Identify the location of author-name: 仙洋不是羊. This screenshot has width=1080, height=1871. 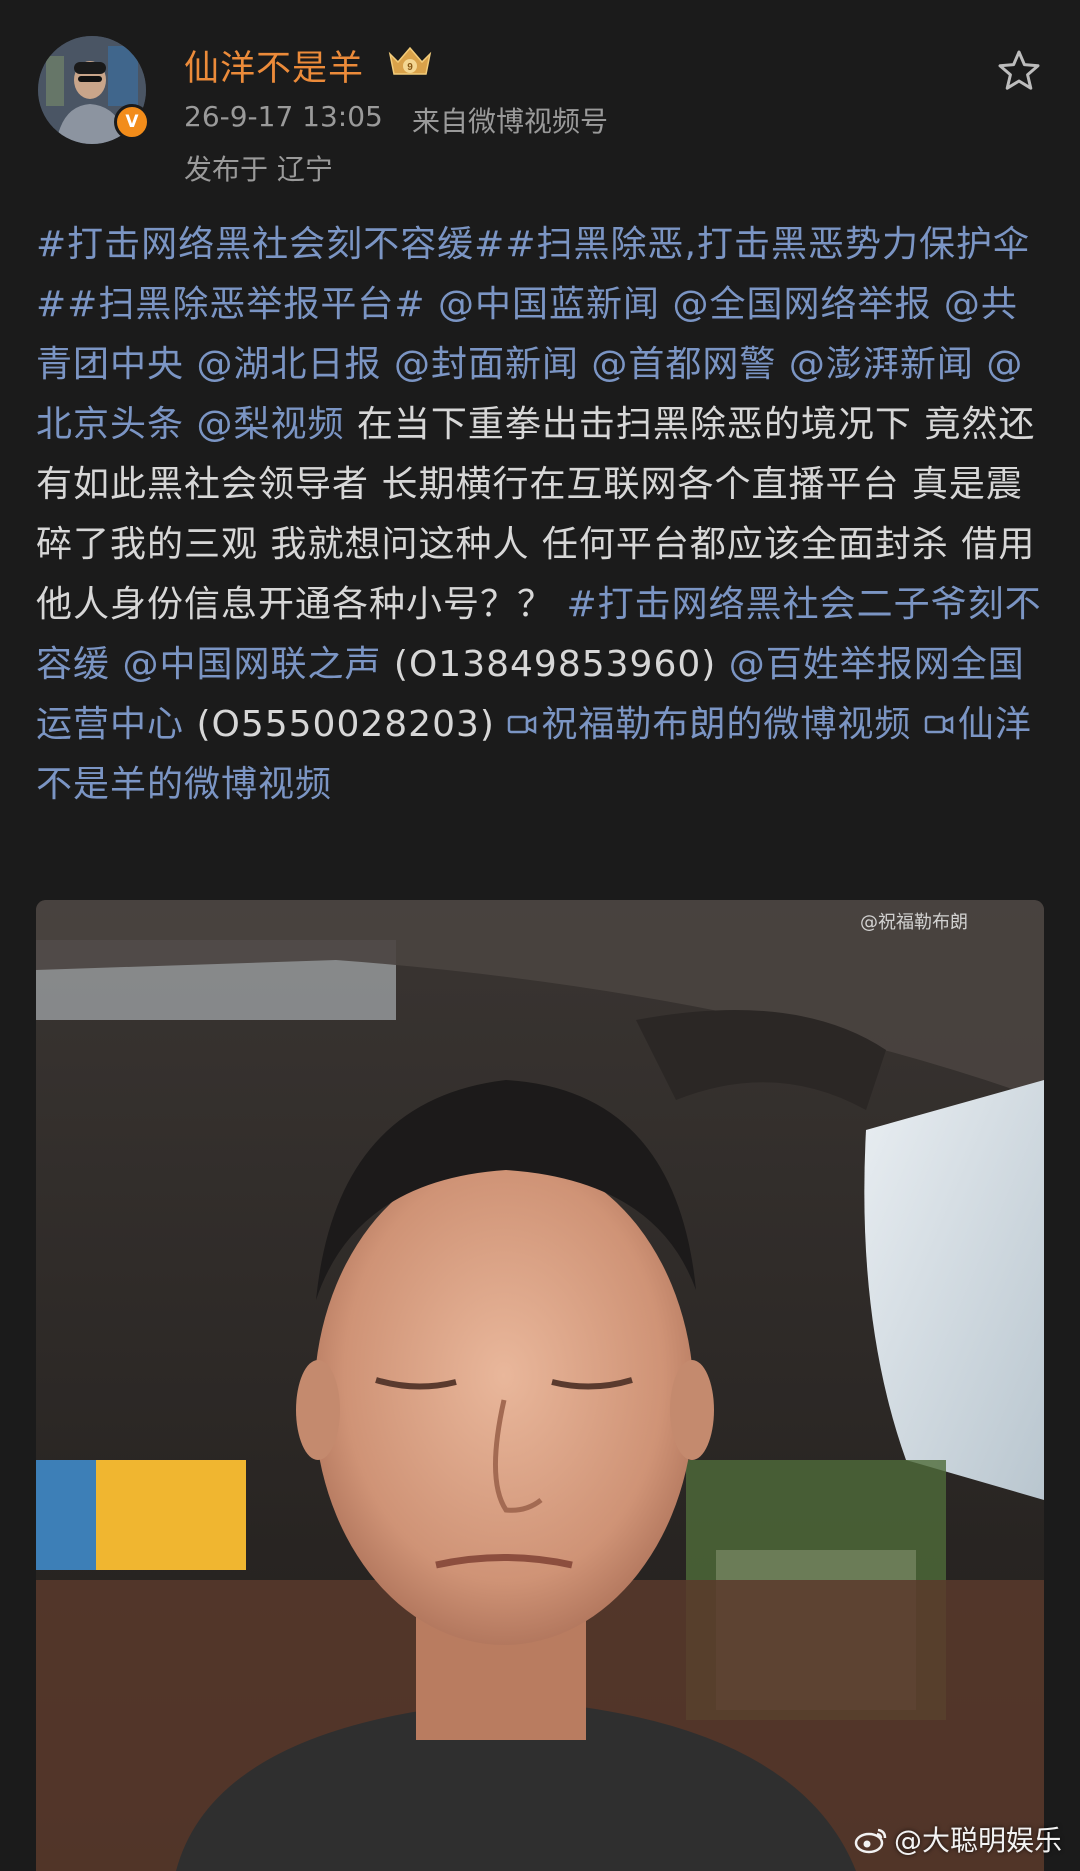
(274, 65).